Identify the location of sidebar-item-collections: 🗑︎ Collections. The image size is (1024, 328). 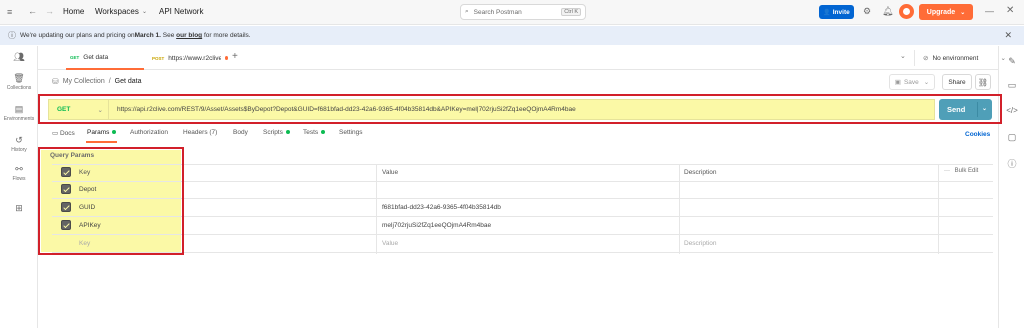
(19, 82).